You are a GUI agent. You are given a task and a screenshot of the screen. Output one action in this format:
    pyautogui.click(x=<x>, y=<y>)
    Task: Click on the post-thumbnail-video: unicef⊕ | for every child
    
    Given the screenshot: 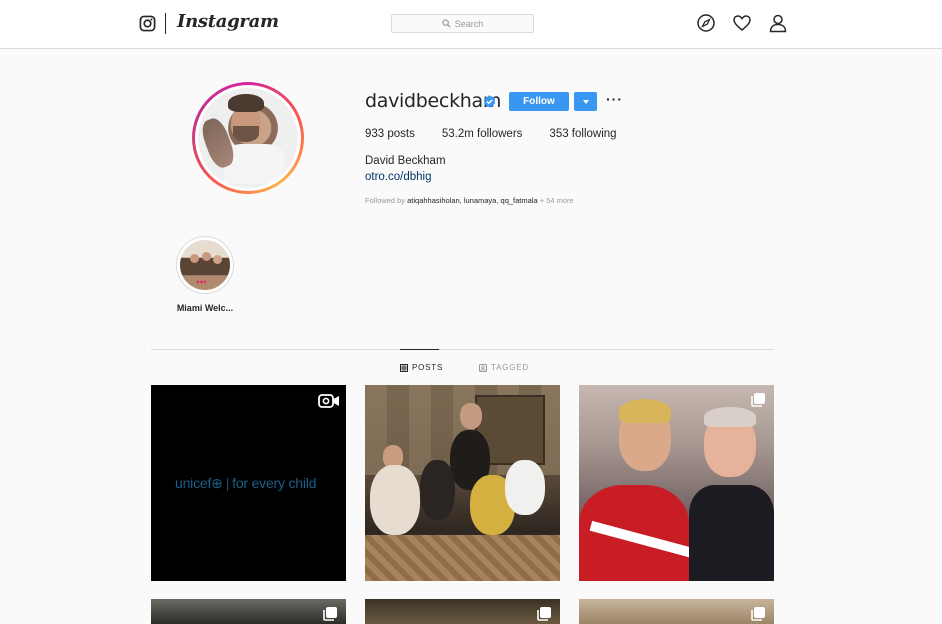 What is the action you would take?
    pyautogui.click(x=248, y=483)
    